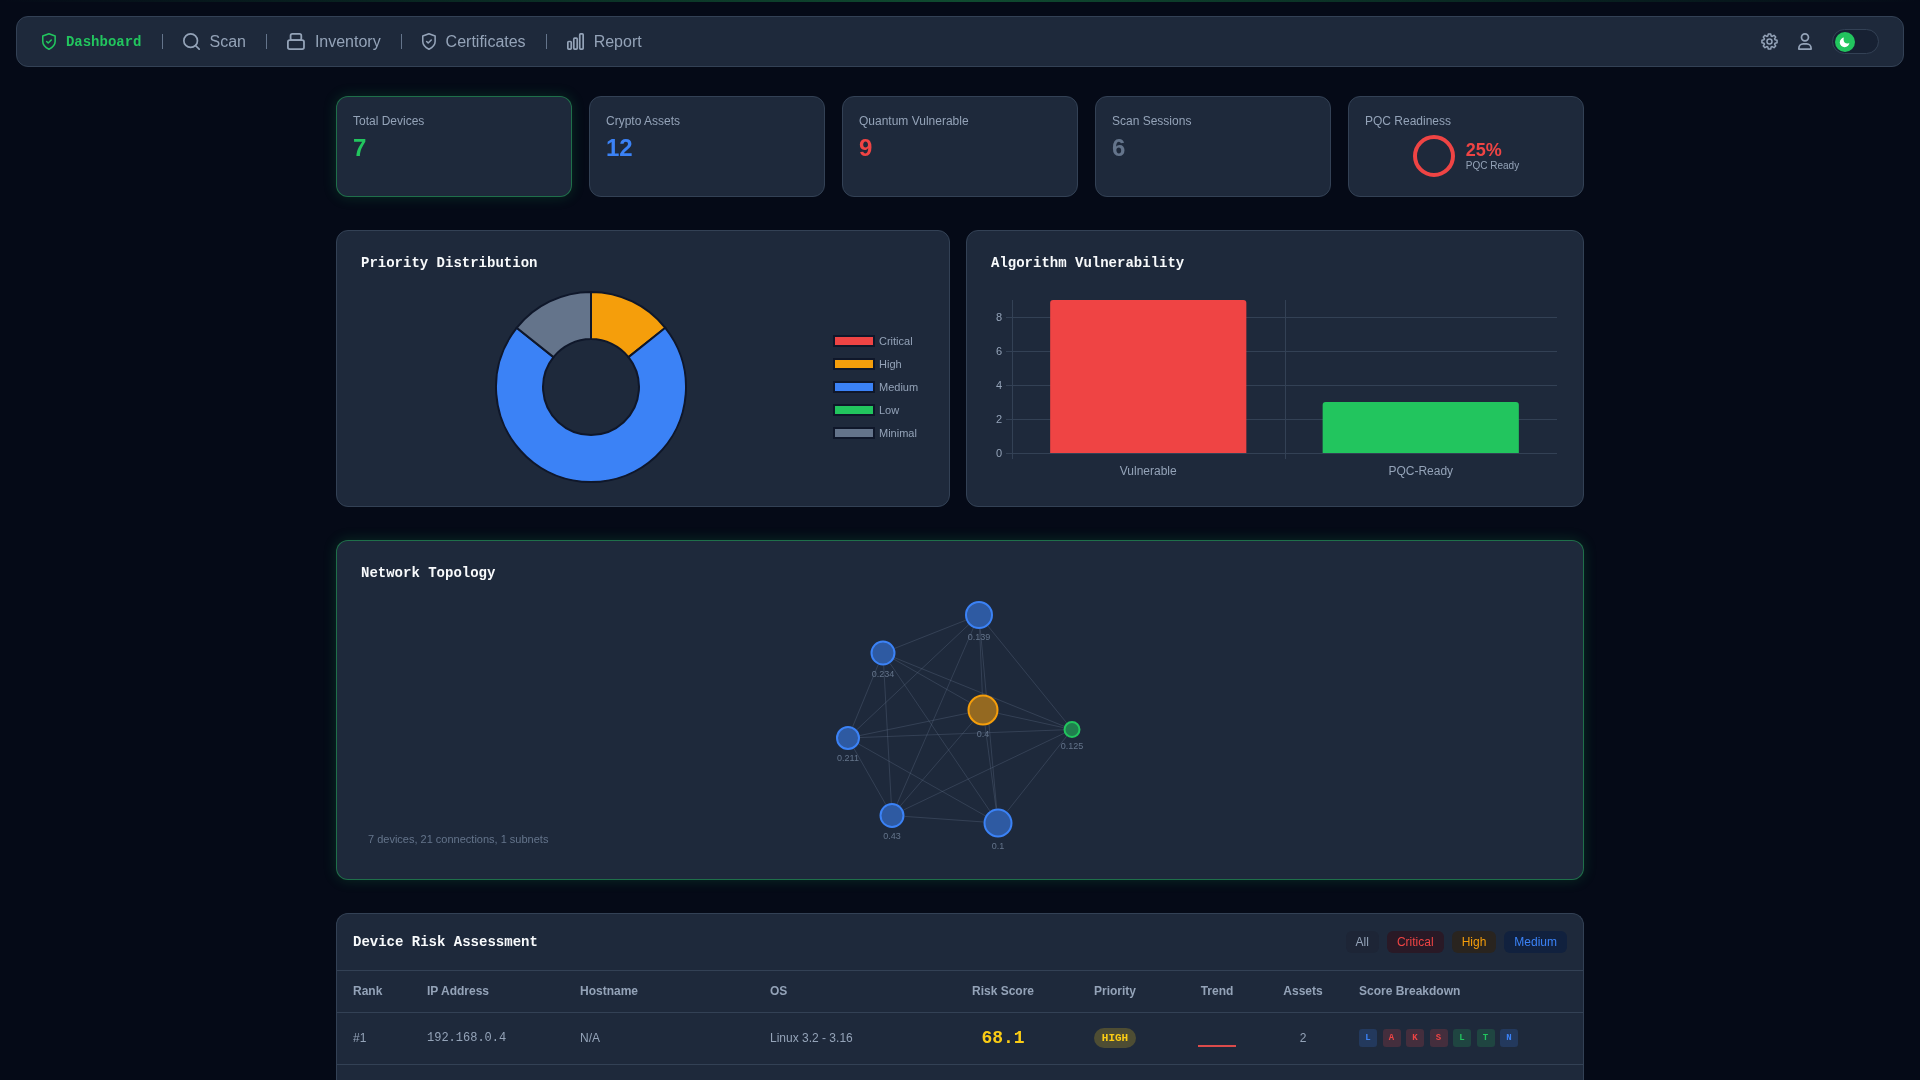 This screenshot has height=1080, width=1920. I want to click on node-label: 0.43, so click(892, 836).